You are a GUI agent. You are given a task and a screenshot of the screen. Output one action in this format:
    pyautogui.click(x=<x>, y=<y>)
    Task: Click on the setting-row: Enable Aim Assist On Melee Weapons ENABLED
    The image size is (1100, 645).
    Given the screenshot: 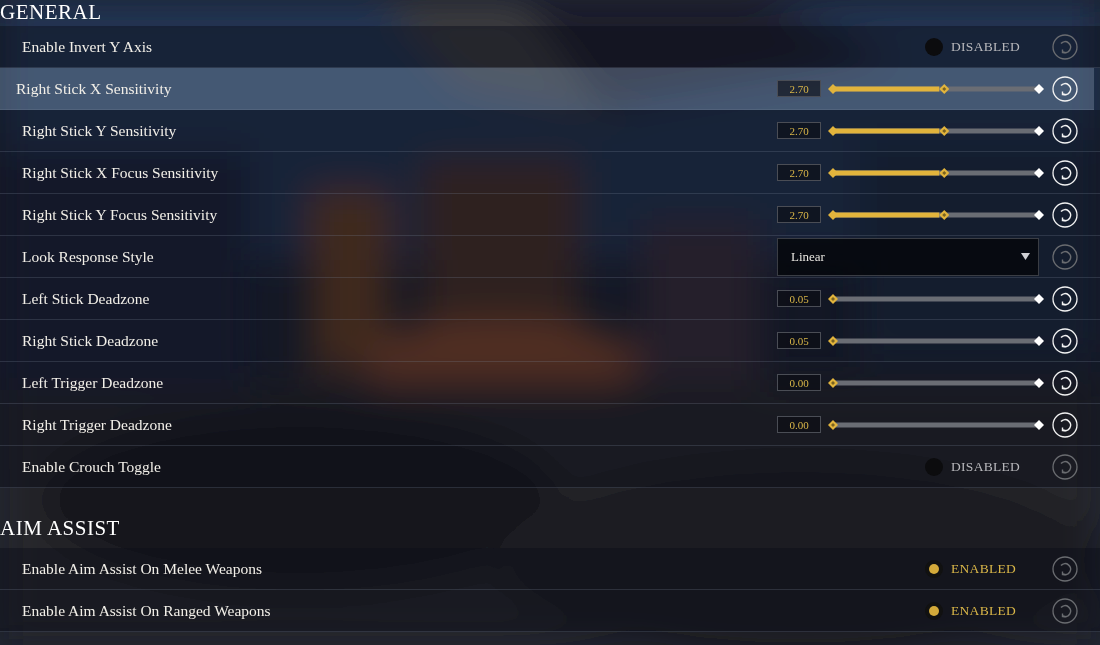 What is the action you would take?
    pyautogui.click(x=550, y=569)
    